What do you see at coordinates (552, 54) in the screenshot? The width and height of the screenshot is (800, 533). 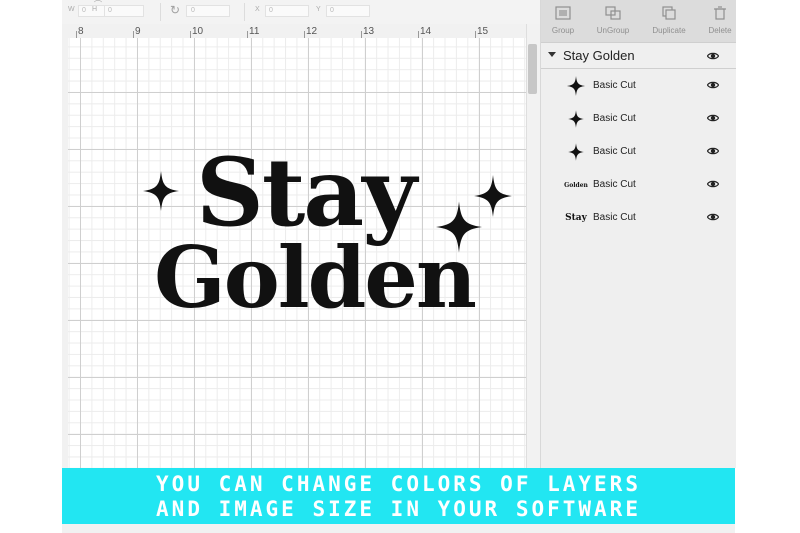 I see `collapse-caret-icon` at bounding box center [552, 54].